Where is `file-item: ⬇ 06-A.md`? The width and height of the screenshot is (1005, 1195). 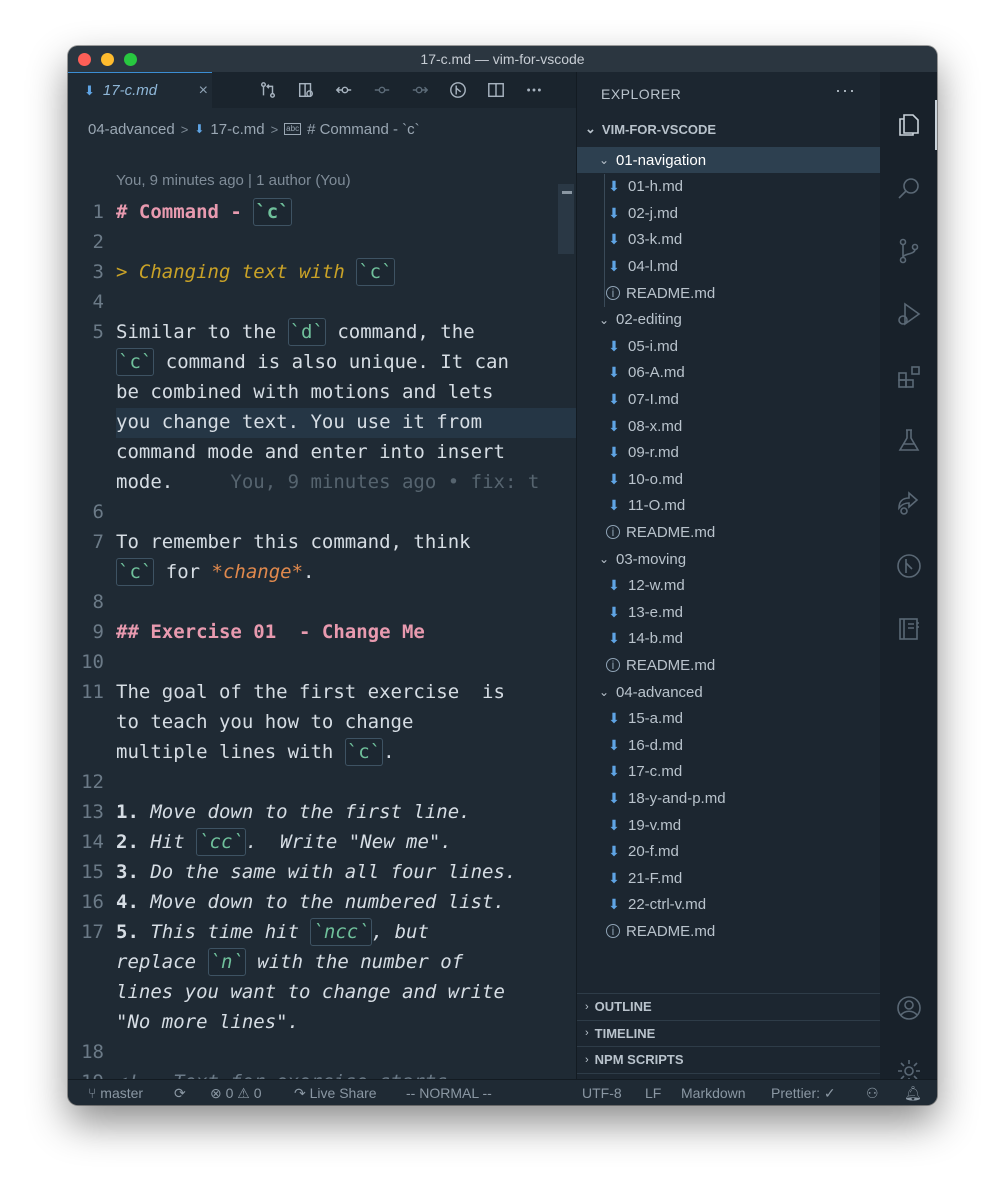
file-item: ⬇ 06-A.md is located at coordinates (728, 373).